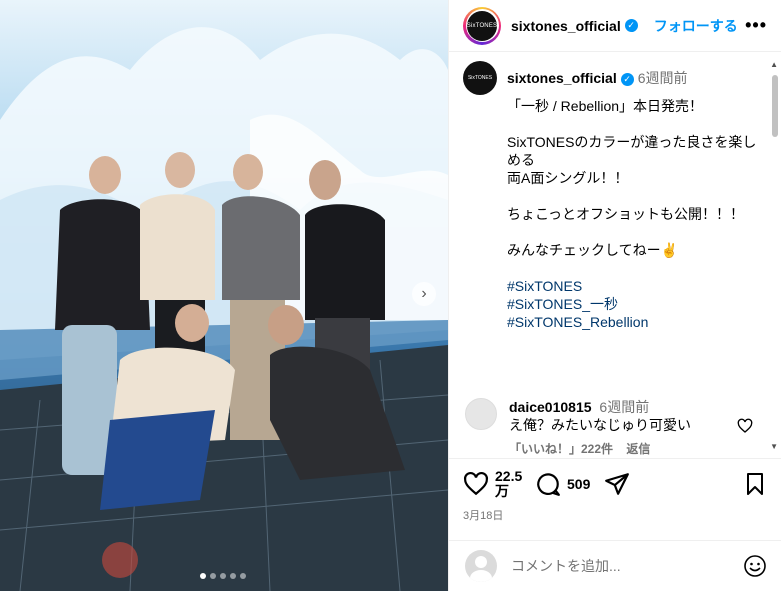  I want to click on caption-time: 6週間前, so click(663, 78).